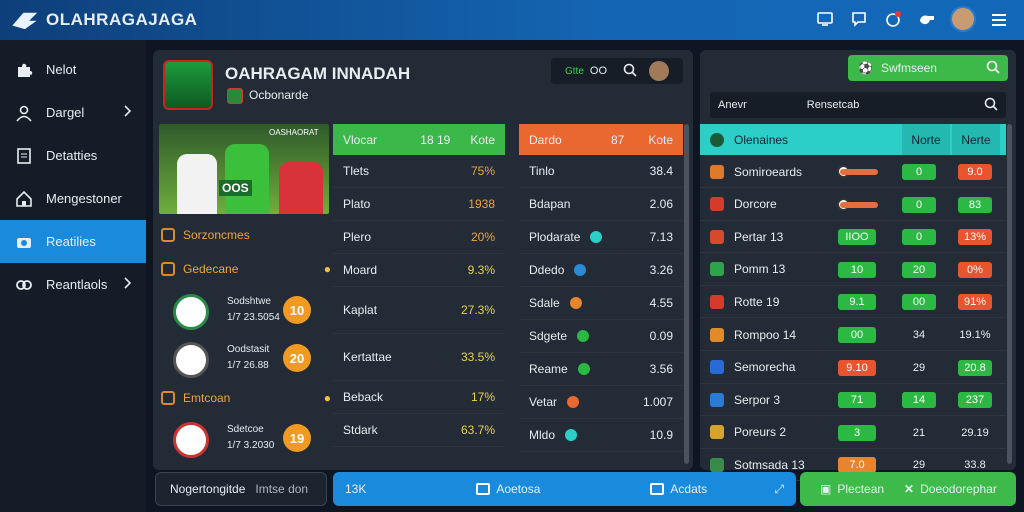 The width and height of the screenshot is (1024, 512). Describe the element at coordinates (216, 235) in the screenshot. I see `list-item-label: Sorzoncmes` at that location.